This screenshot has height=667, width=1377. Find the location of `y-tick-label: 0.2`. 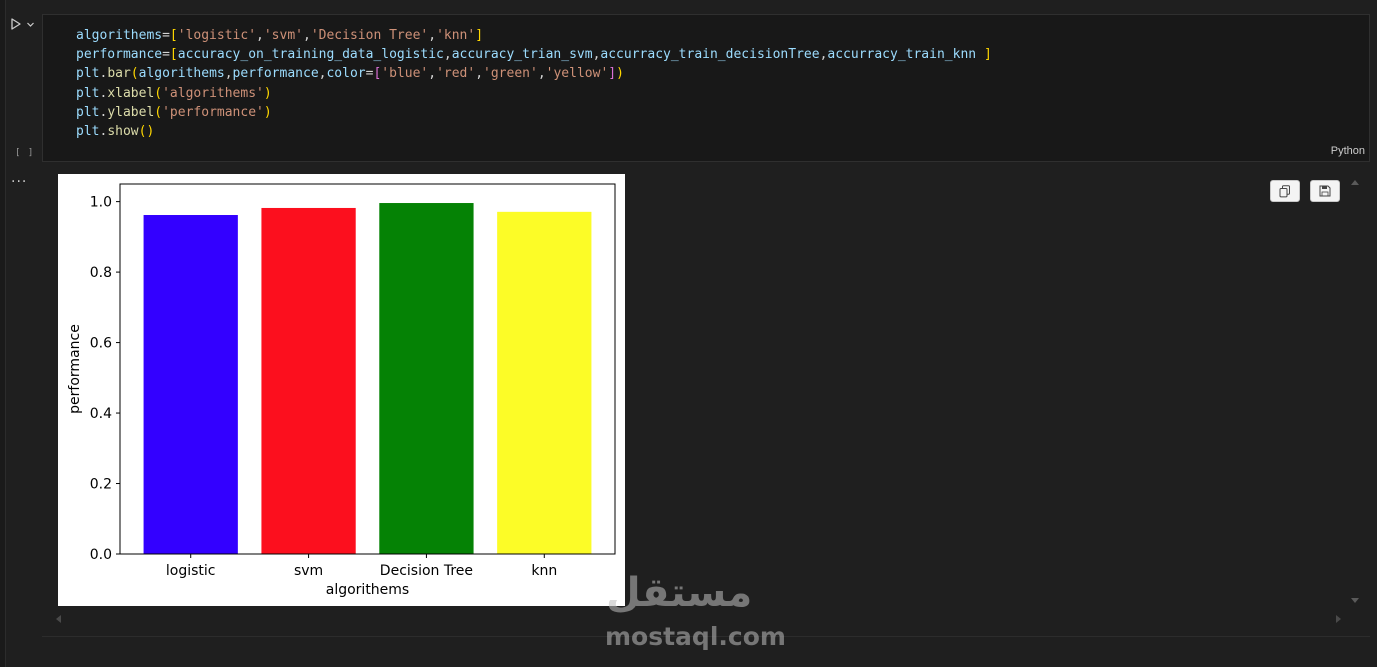

y-tick-label: 0.2 is located at coordinates (101, 485).